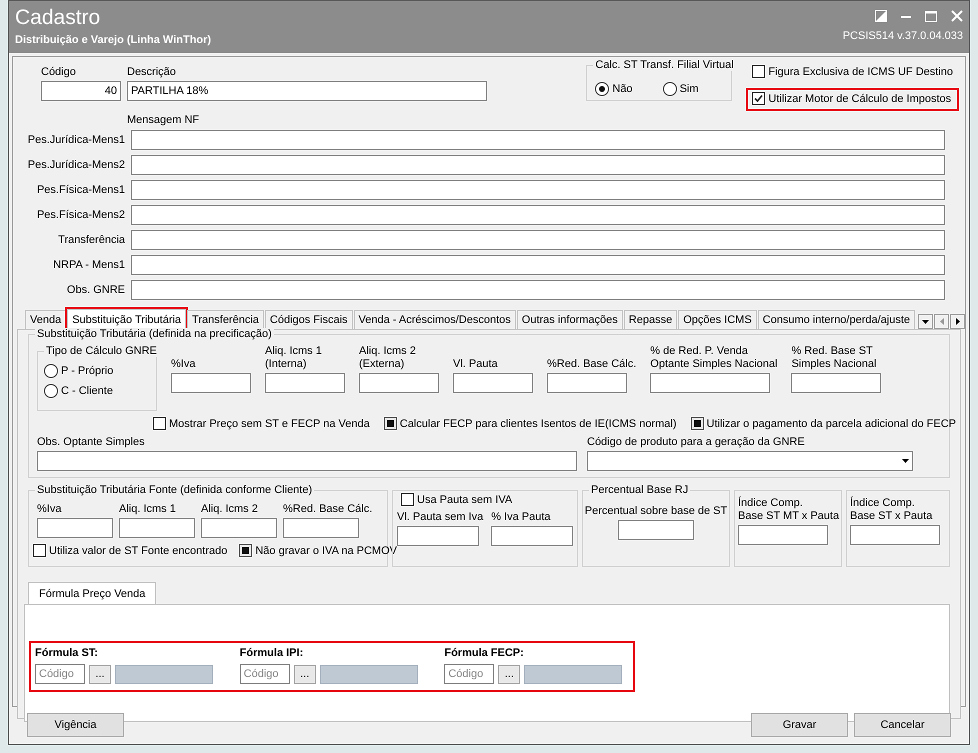  What do you see at coordinates (75, 725) in the screenshot?
I see `push-button: Vigência` at bounding box center [75, 725].